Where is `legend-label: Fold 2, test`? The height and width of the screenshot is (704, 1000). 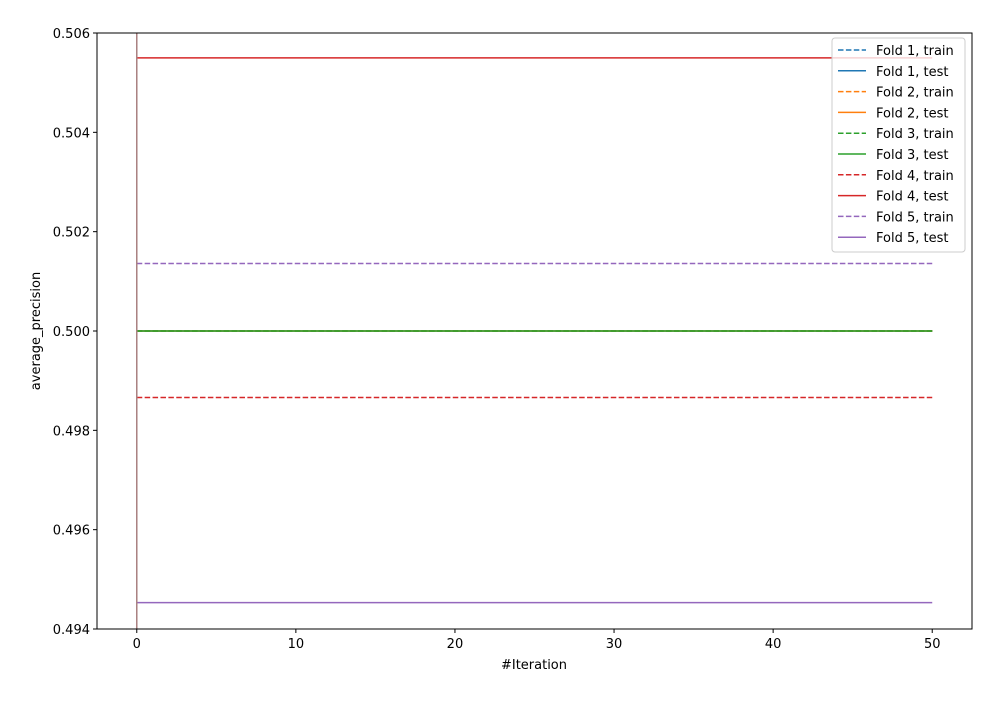 legend-label: Fold 2, test is located at coordinates (912, 113).